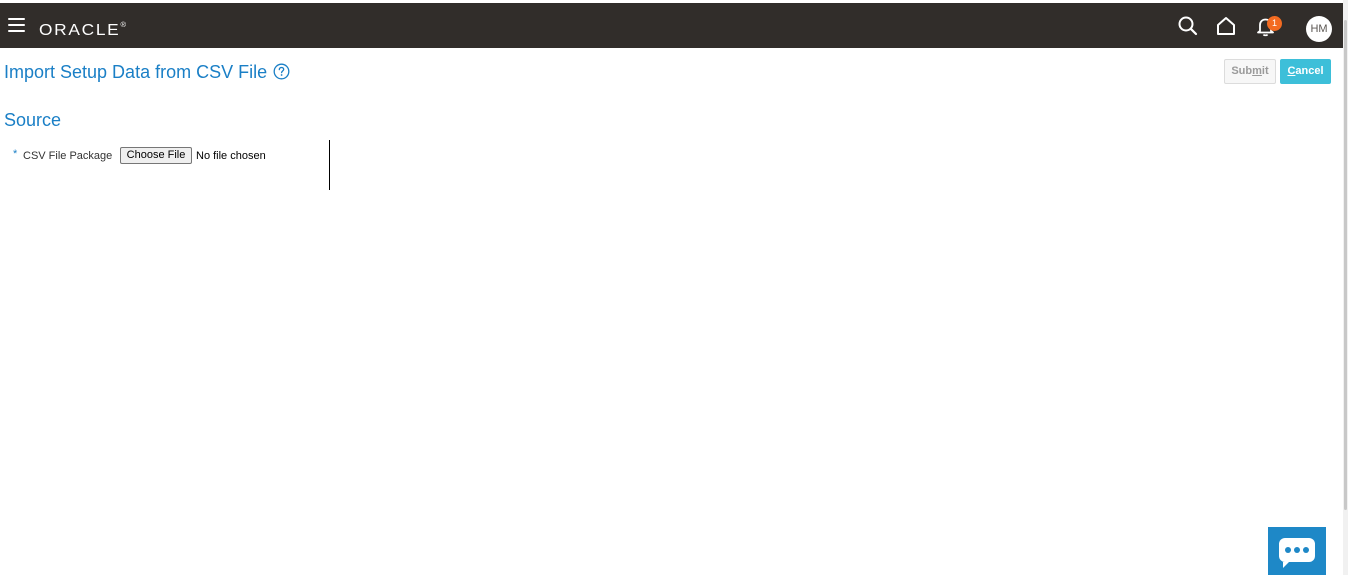 This screenshot has height=575, width=1348. What do you see at coordinates (33, 120) in the screenshot?
I see `source-section-title: Source` at bounding box center [33, 120].